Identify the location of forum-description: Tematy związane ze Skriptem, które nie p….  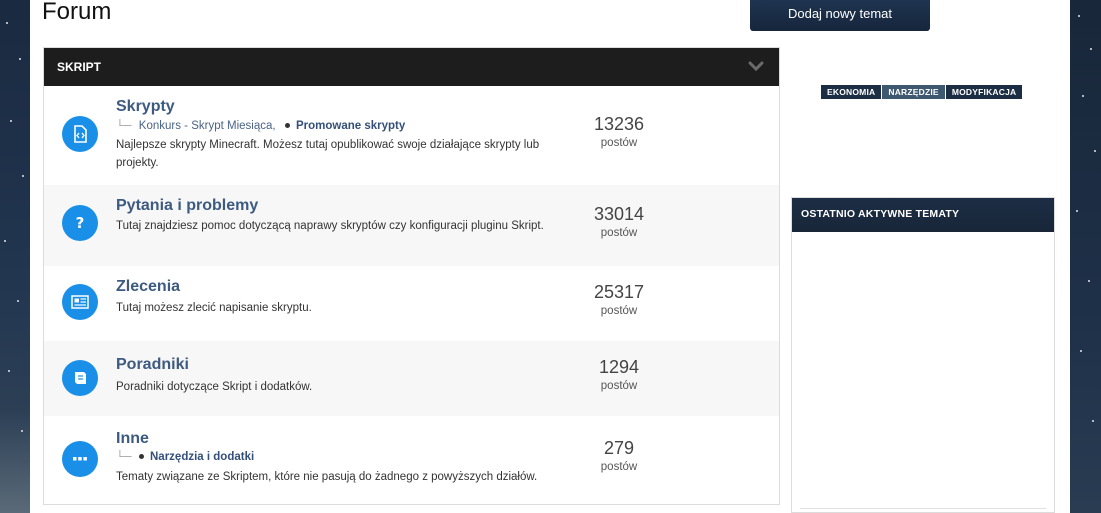
(327, 477).